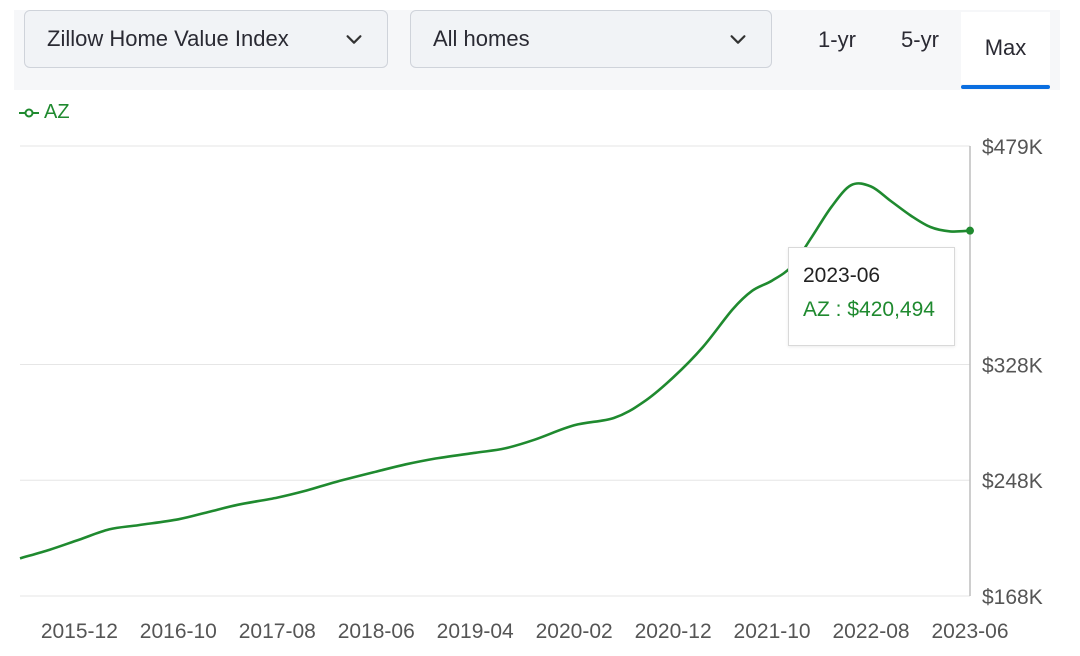  I want to click on x-tick-label: 2020-02, so click(574, 631).